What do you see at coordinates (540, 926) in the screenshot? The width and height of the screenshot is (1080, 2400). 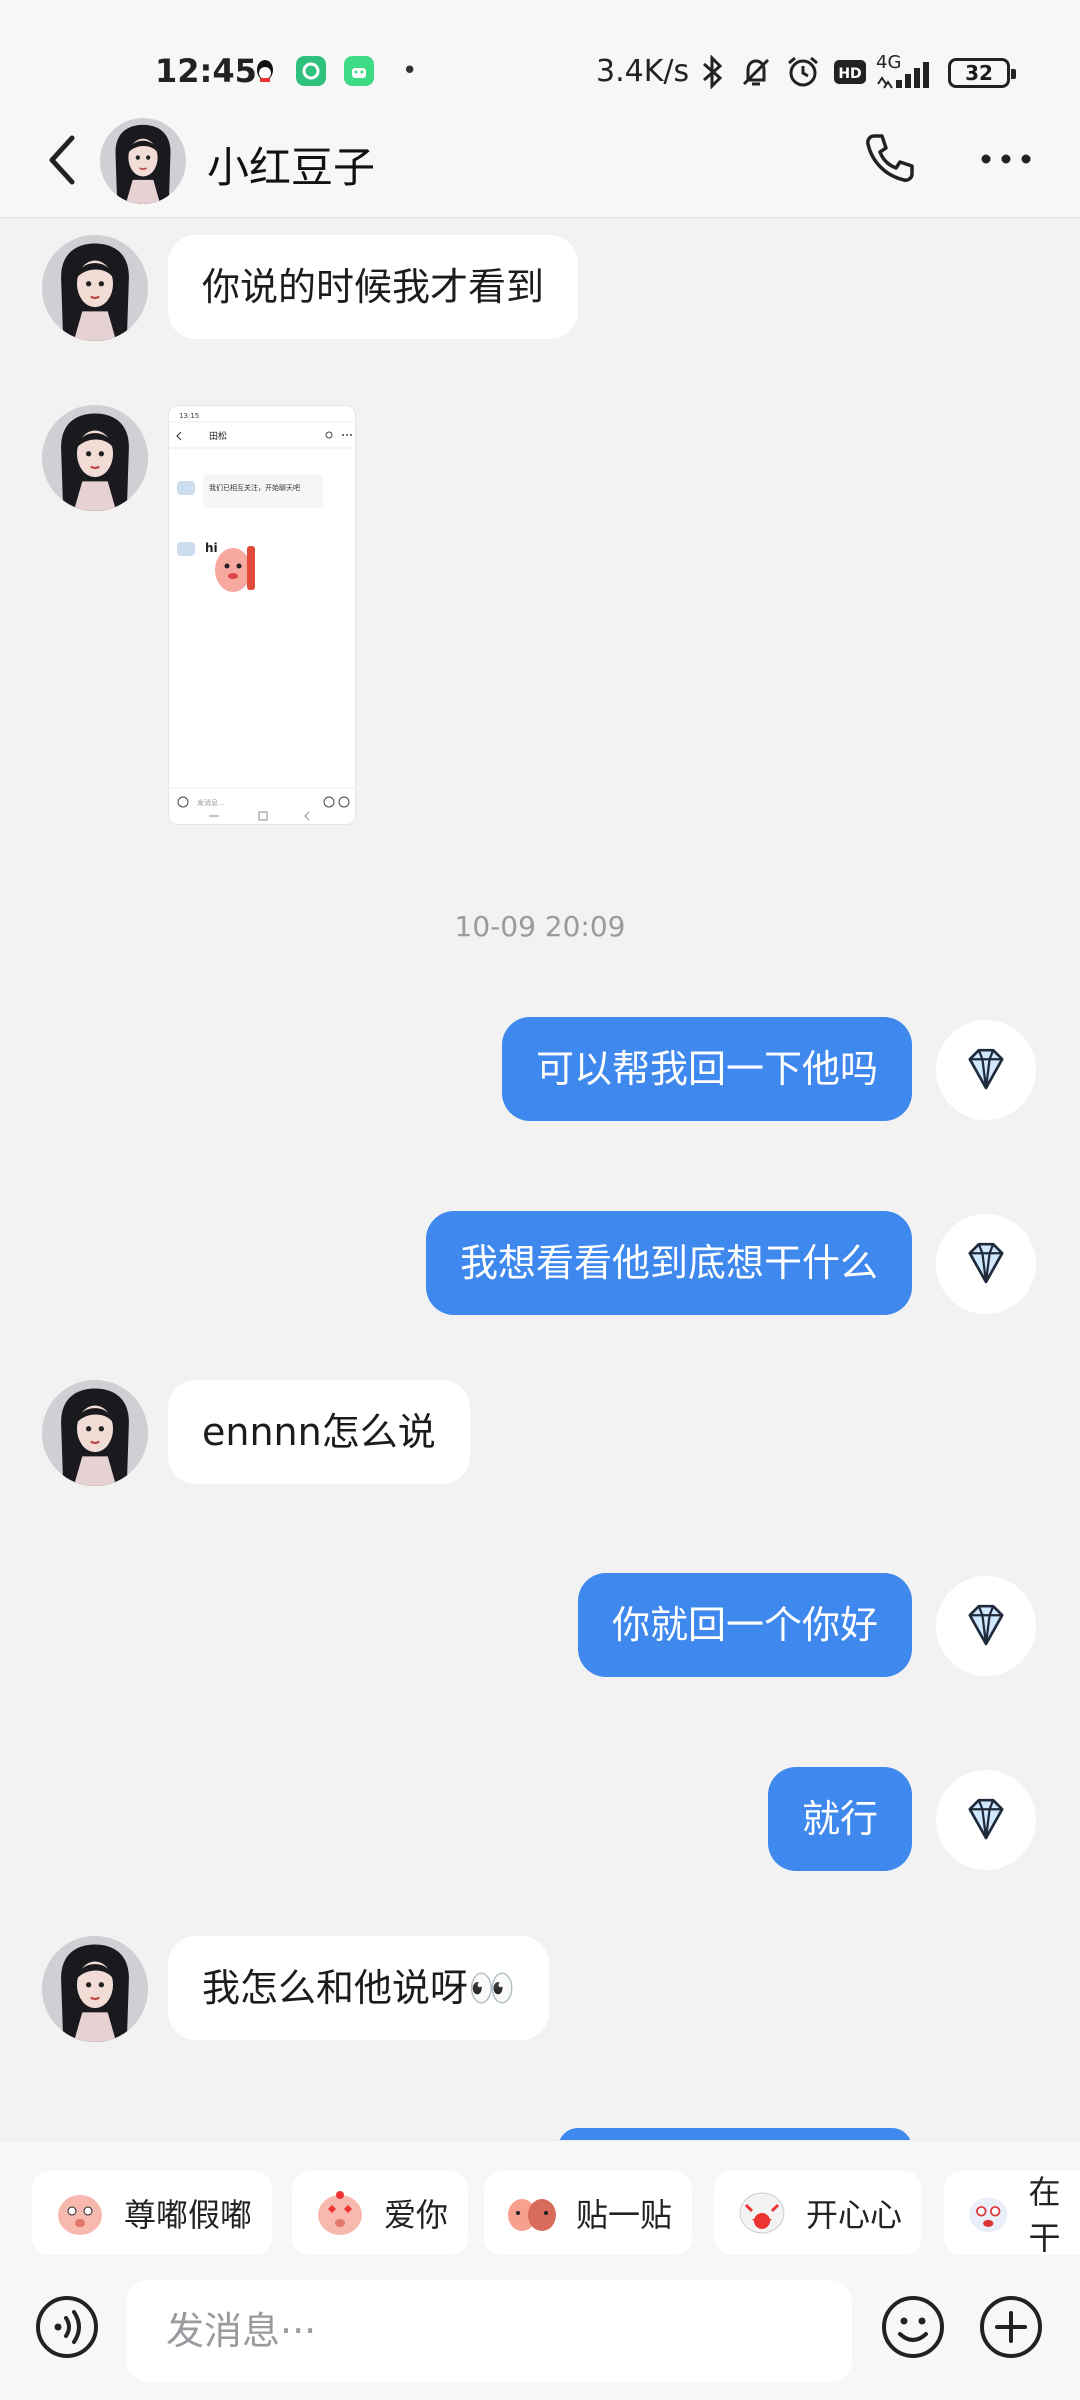 I see `chat-timestamp: 10-09 20:09` at bounding box center [540, 926].